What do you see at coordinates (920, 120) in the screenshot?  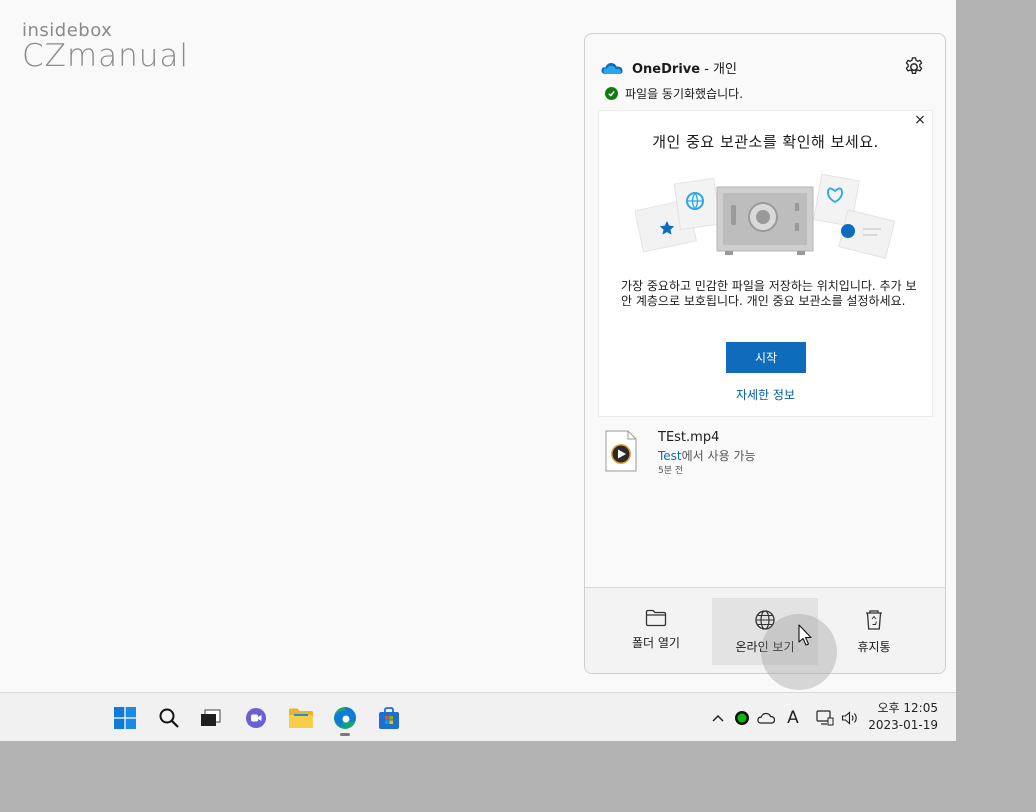 I see `close-icon: ×` at bounding box center [920, 120].